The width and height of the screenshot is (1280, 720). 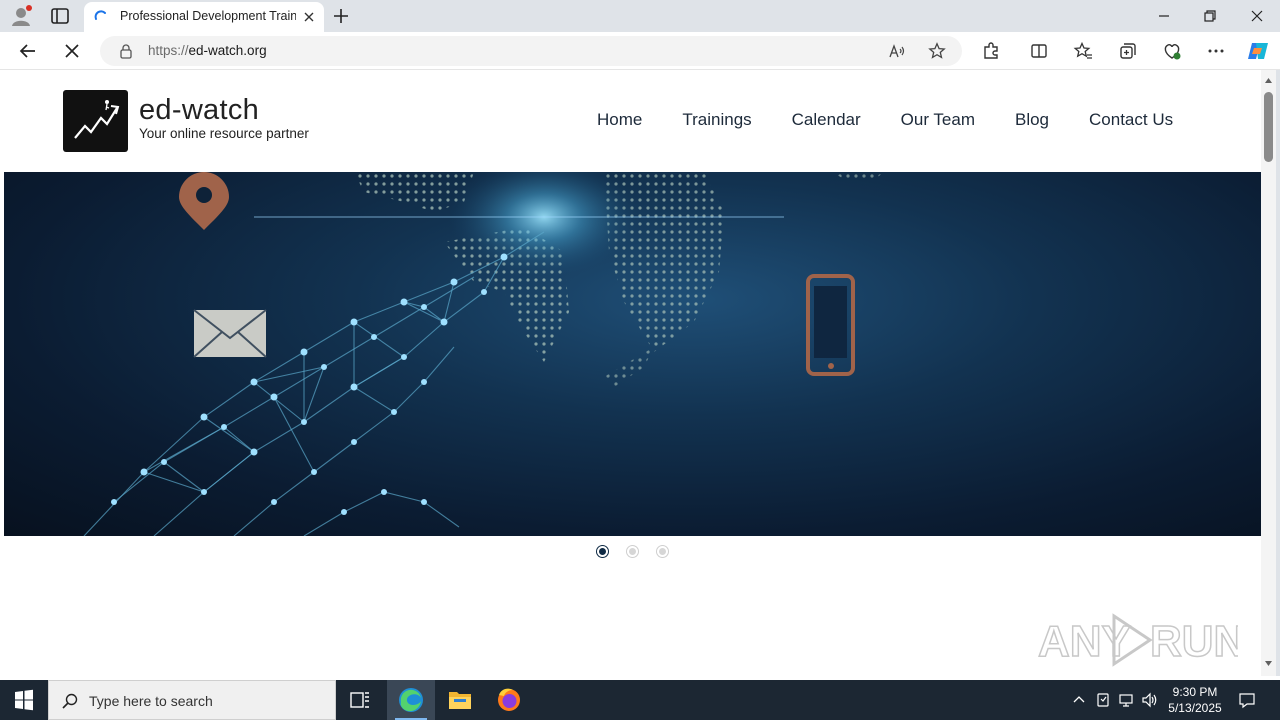 I want to click on growth-chart-icon, so click(x=97, y=119).